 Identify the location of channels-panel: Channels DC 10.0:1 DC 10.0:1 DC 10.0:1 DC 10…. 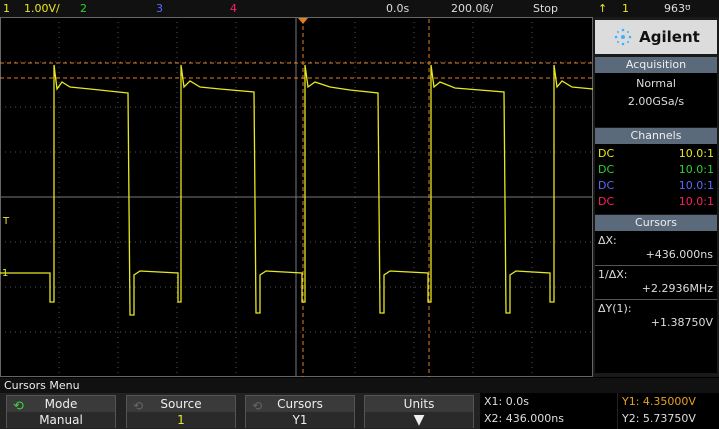
(656, 171).